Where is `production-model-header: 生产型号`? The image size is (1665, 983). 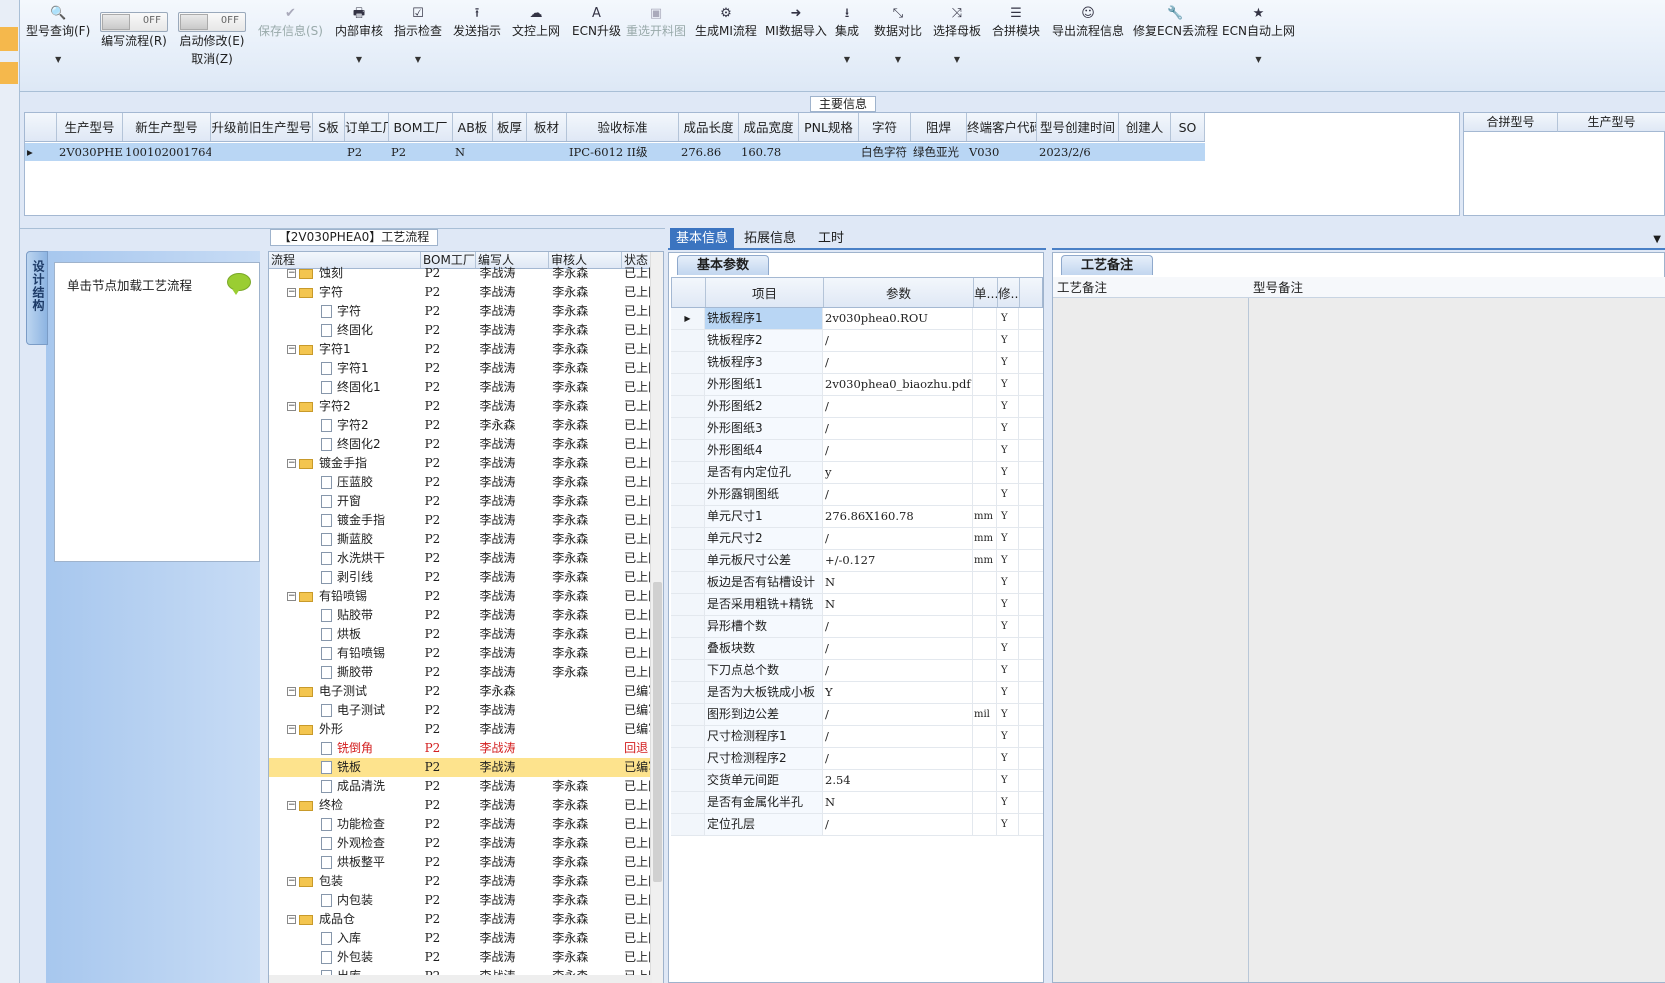
production-model-header: 生产型号 is located at coordinates (1611, 122).